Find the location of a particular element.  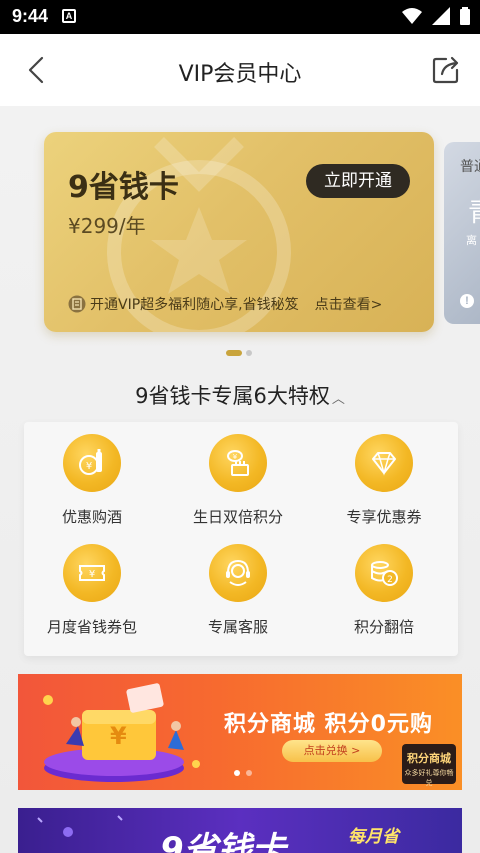

carousel-dot-active is located at coordinates (234, 353).